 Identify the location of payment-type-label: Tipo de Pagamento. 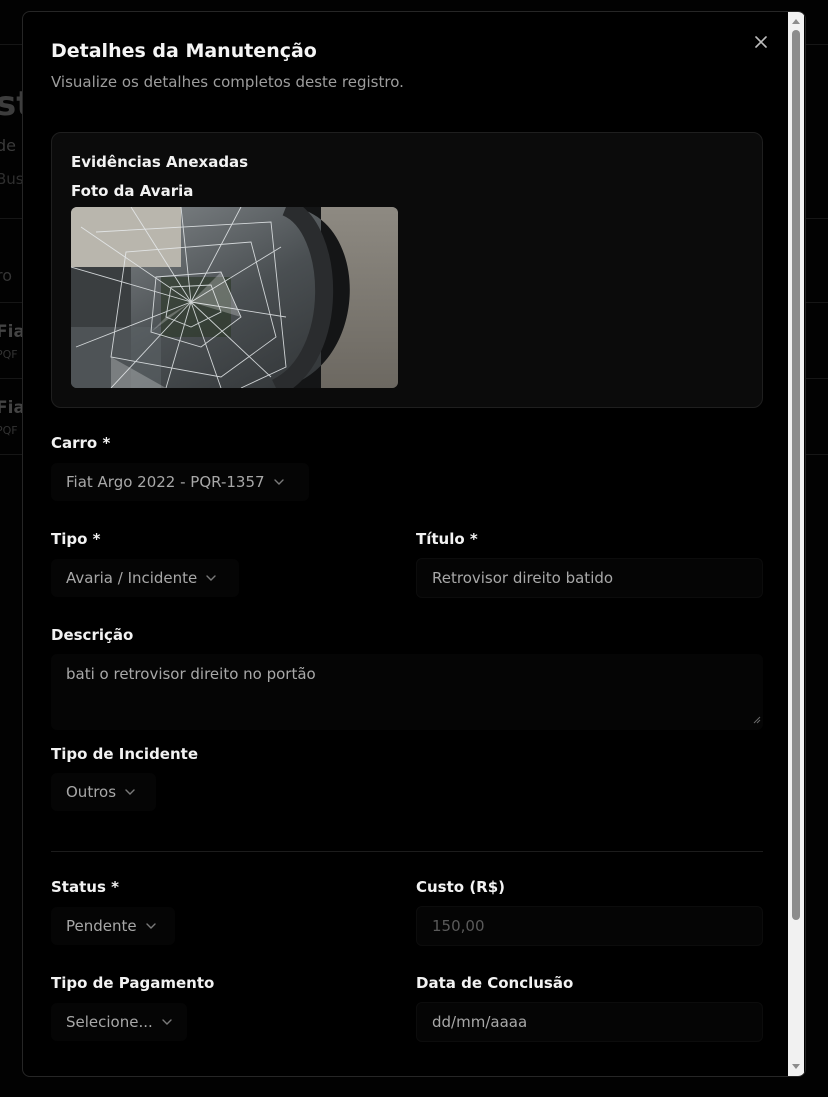
(133, 983).